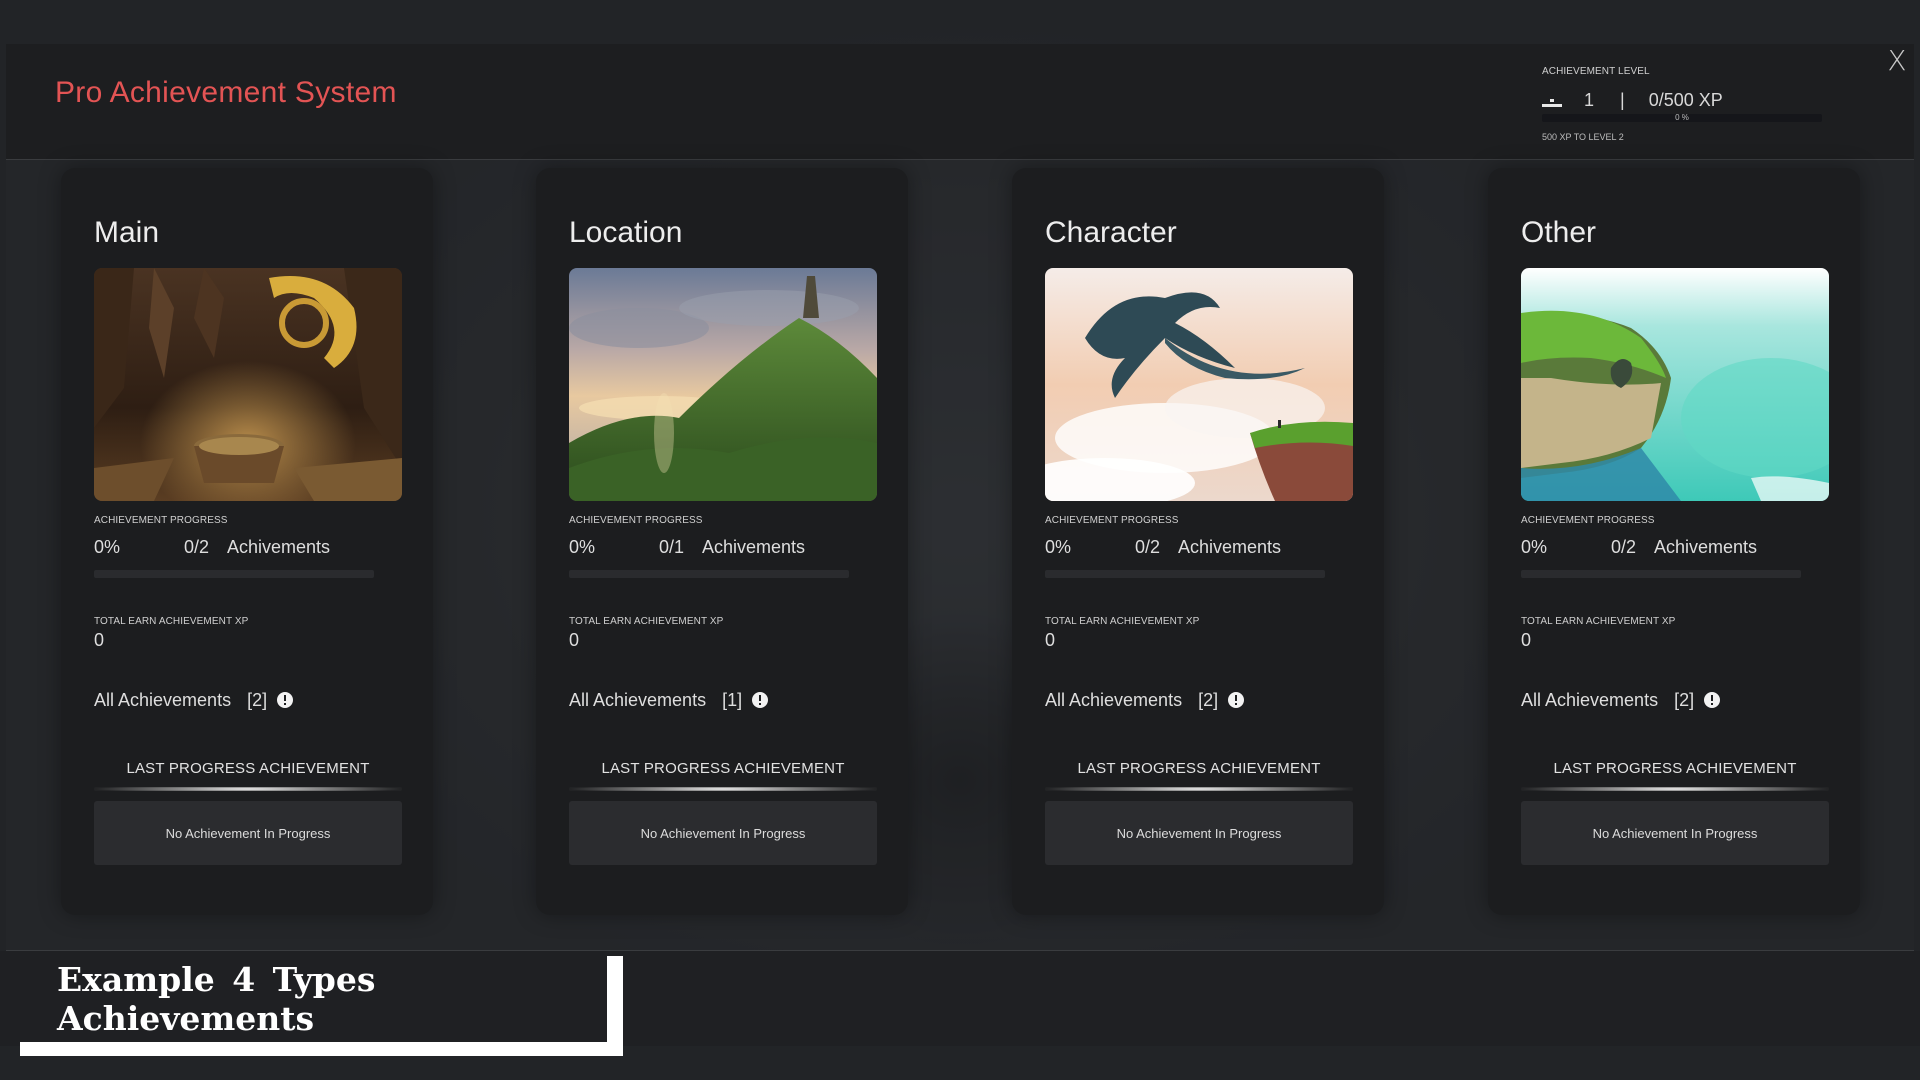 This screenshot has height=1080, width=1920. What do you see at coordinates (732, 699) in the screenshot?
I see `all-achievements-count: [1]` at bounding box center [732, 699].